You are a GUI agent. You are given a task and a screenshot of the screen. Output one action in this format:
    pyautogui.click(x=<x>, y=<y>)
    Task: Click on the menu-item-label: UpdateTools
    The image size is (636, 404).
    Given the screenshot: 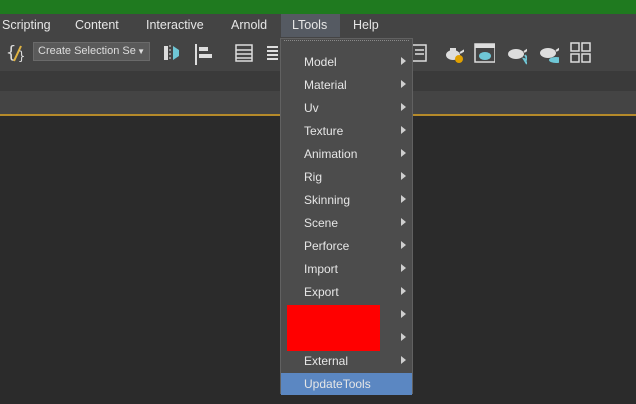 What is the action you would take?
    pyautogui.click(x=337, y=384)
    